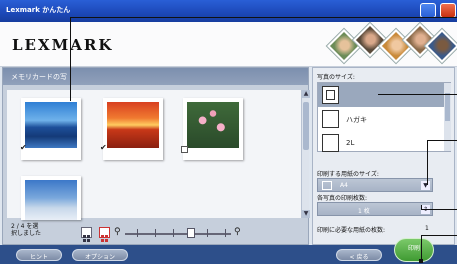  I want to click on scroll-up-icon: ▲, so click(306, 94).